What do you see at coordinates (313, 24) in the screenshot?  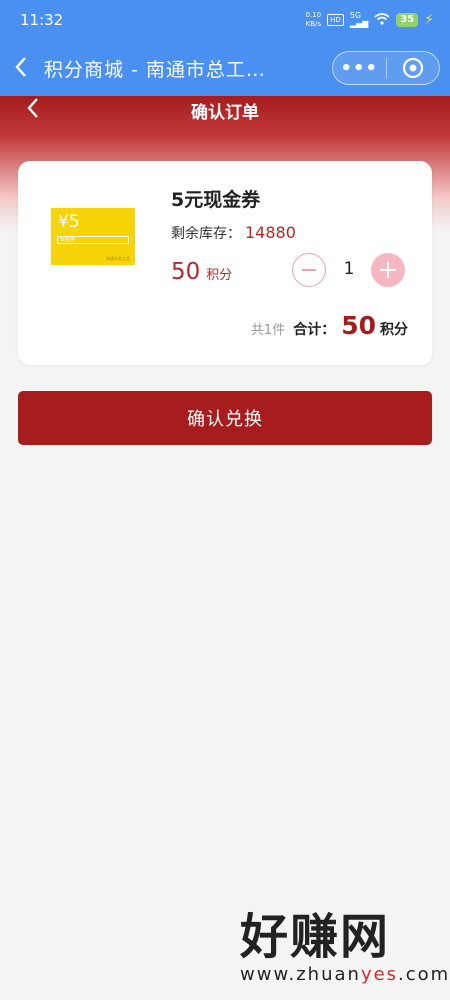 I see `network-rate-unit: KB/s` at bounding box center [313, 24].